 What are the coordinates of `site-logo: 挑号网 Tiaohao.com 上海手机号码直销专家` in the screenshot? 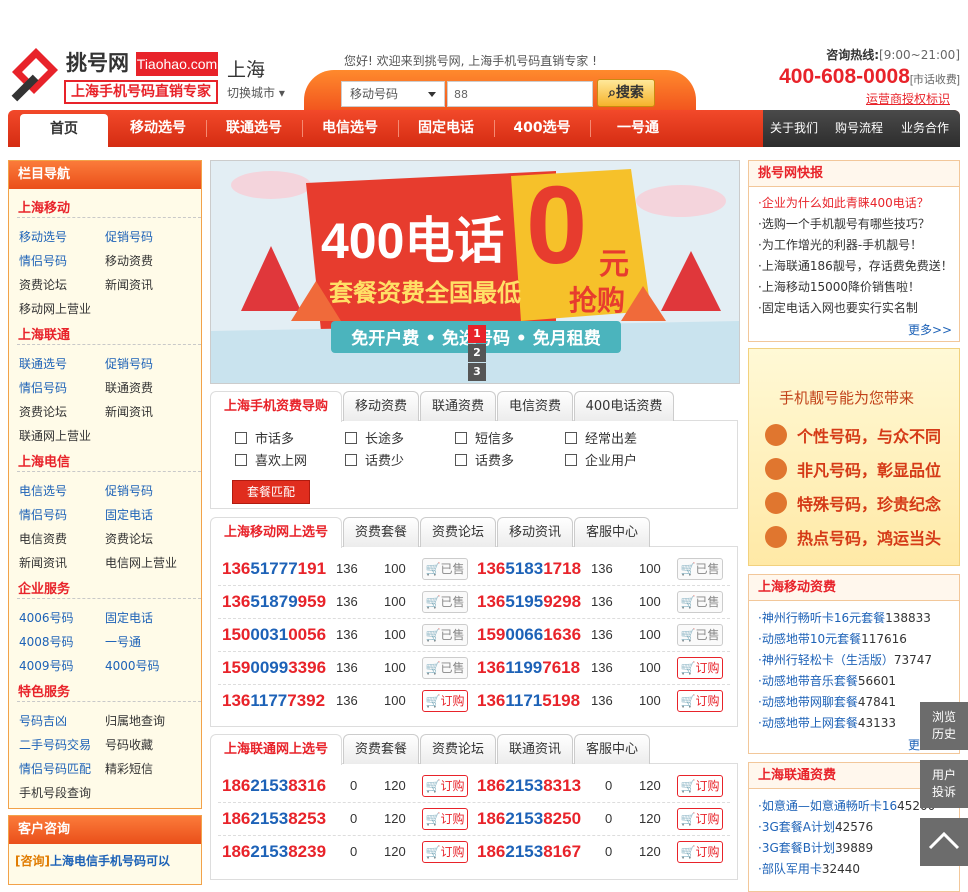 It's located at (113, 76).